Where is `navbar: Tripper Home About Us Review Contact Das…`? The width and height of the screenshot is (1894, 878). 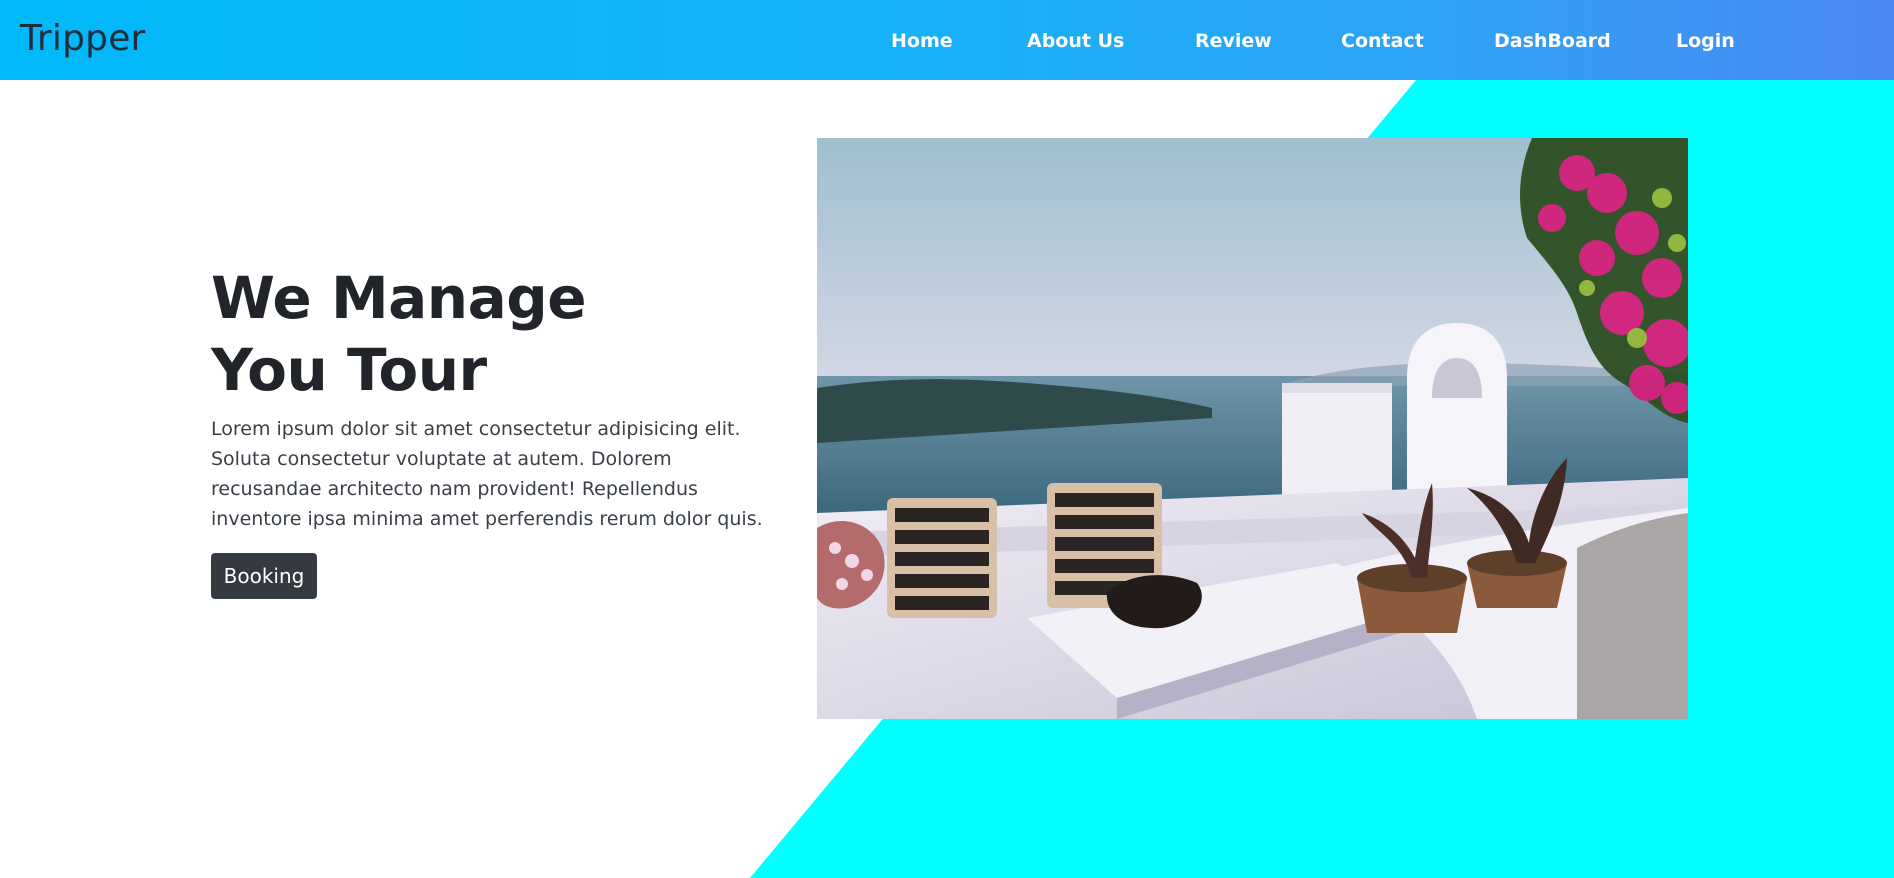 navbar: Tripper Home About Us Review Contact Das… is located at coordinates (947, 40).